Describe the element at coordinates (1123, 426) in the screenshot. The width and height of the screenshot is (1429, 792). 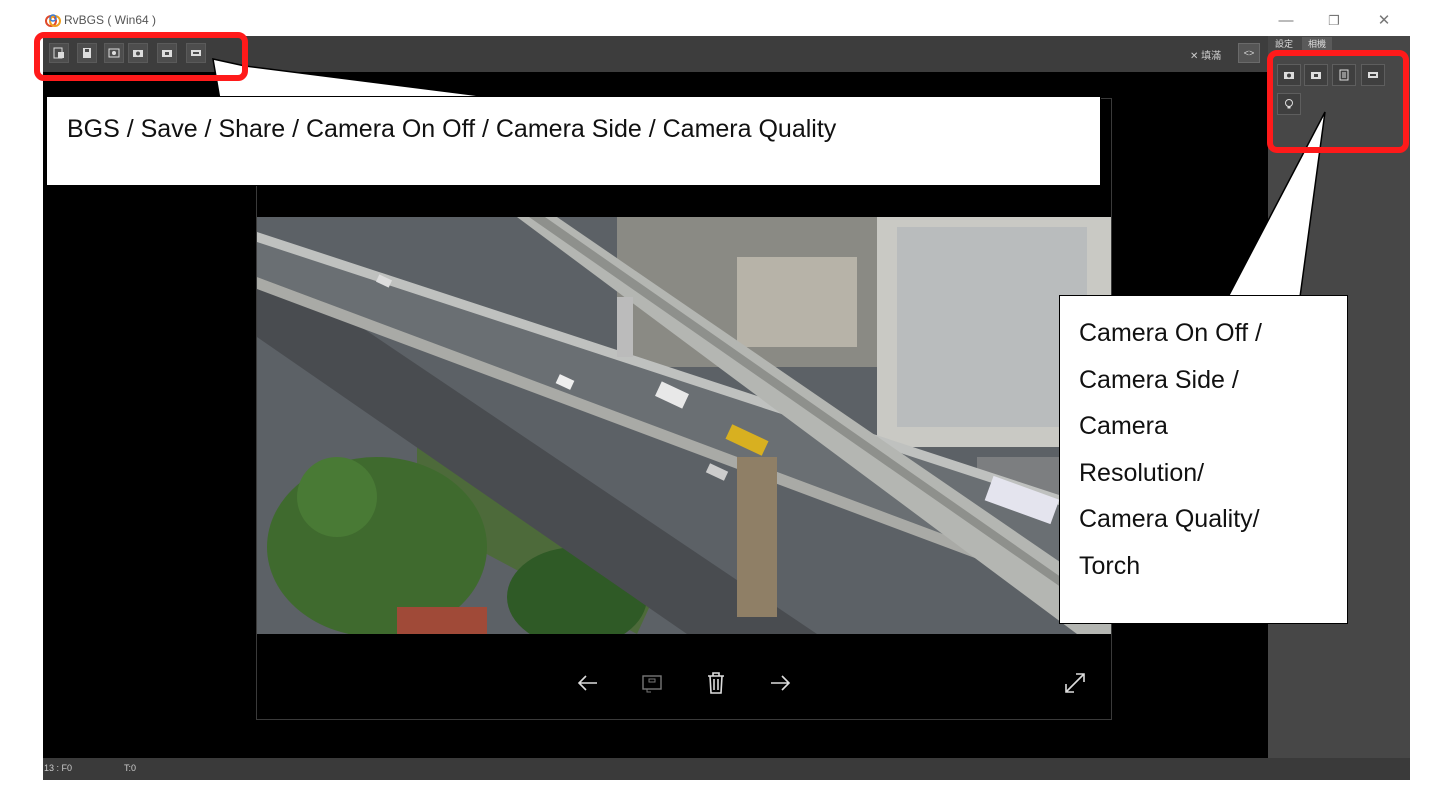
I see `annotation-line: Camera` at that location.